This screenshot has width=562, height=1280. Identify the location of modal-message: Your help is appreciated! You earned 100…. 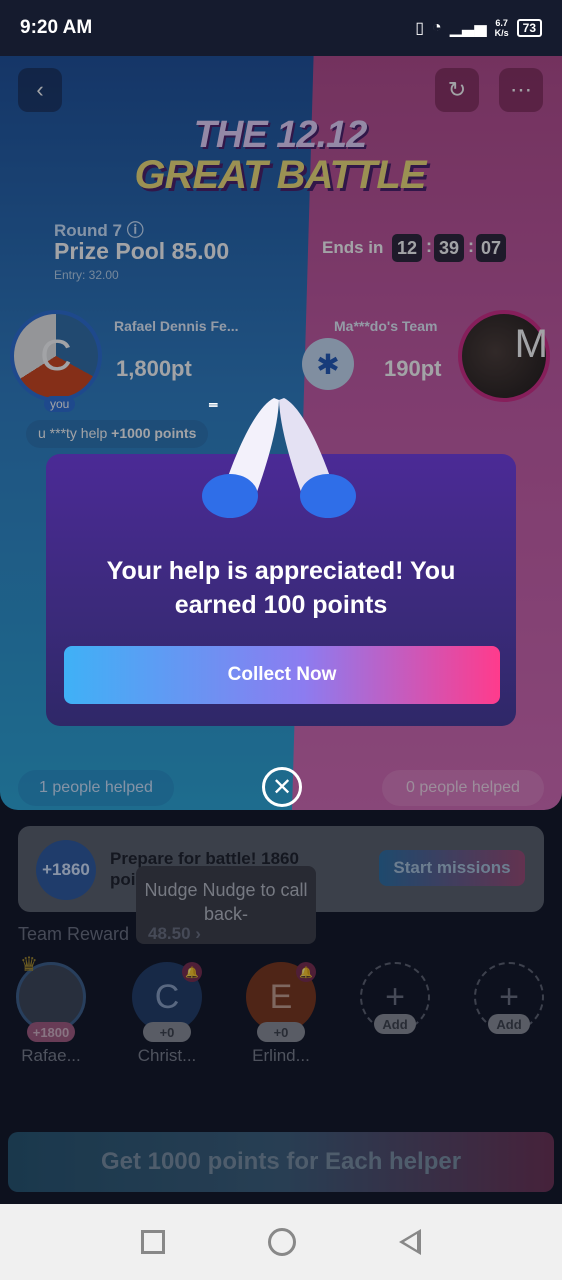
(281, 588).